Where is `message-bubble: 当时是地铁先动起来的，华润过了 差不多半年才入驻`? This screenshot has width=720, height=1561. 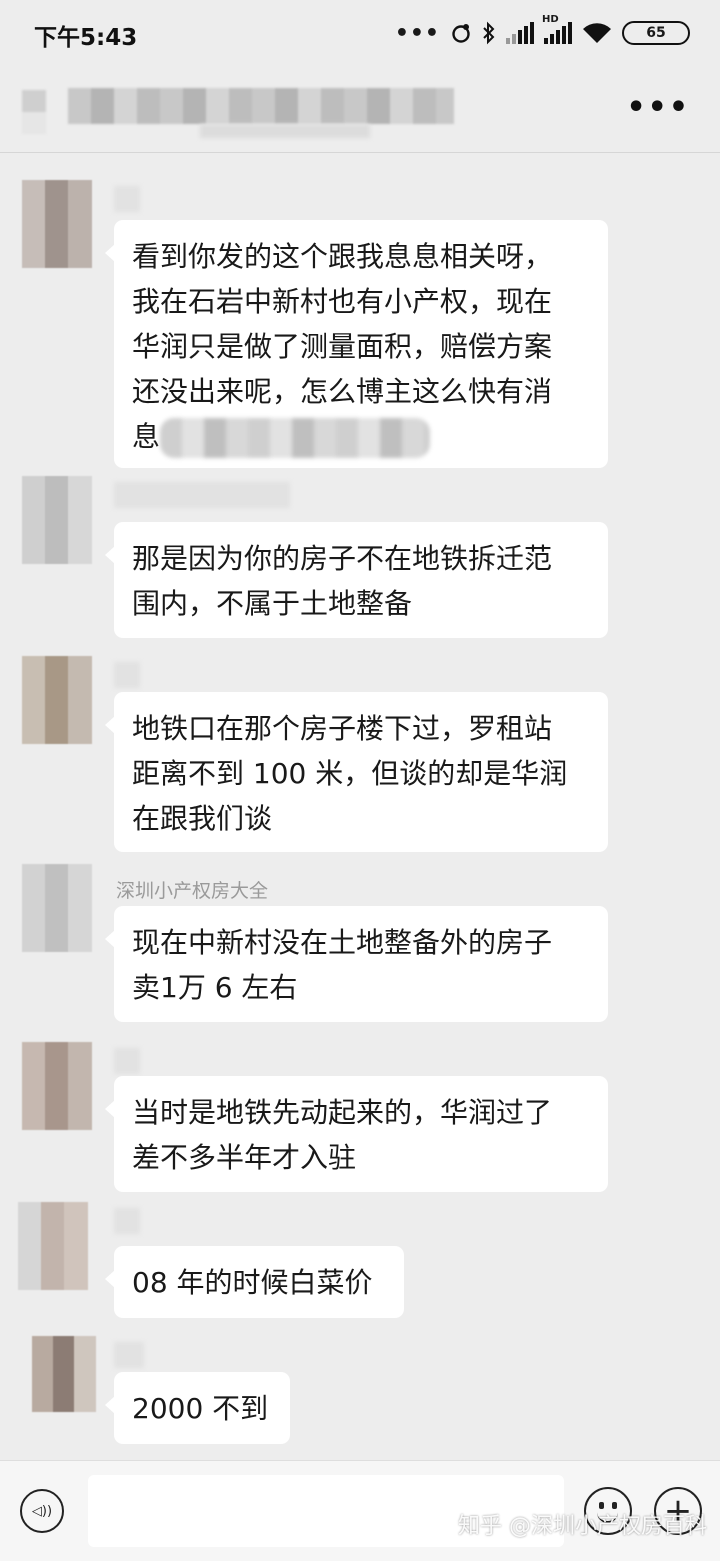
message-bubble: 当时是地铁先动起来的，华润过了 差不多半年才入驻 is located at coordinates (356, 1134).